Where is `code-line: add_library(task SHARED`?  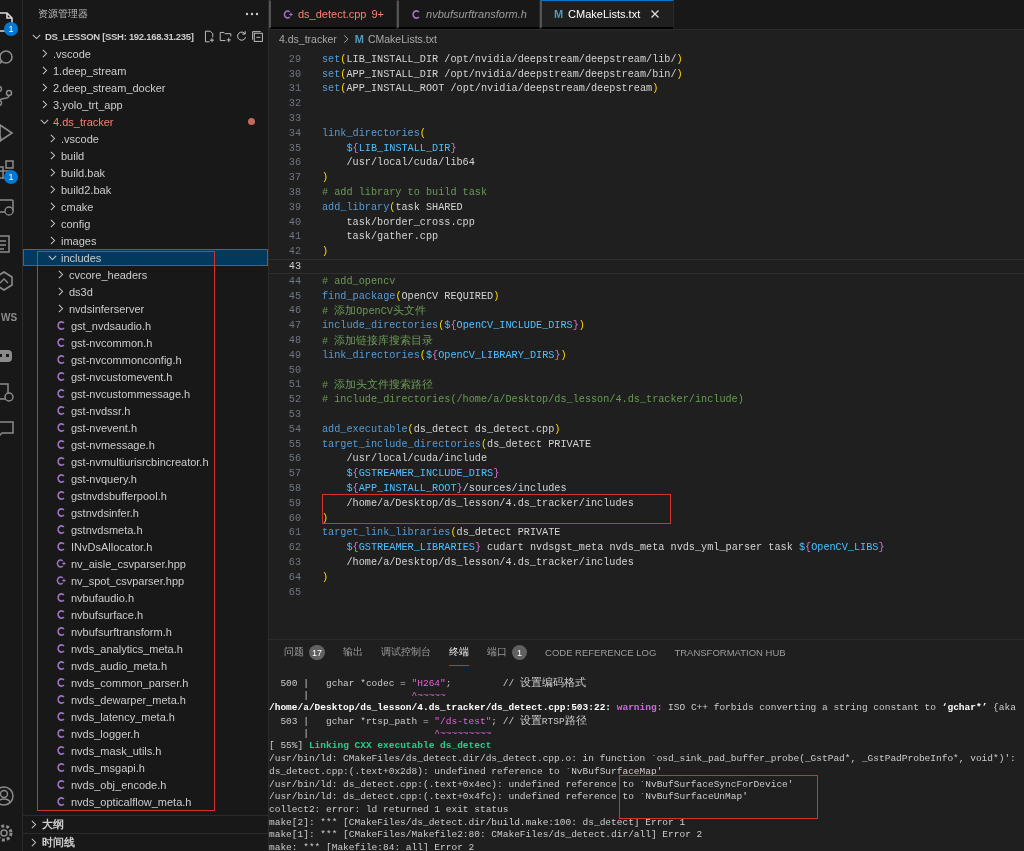
code-line: add_library(task SHARED is located at coordinates (392, 207).